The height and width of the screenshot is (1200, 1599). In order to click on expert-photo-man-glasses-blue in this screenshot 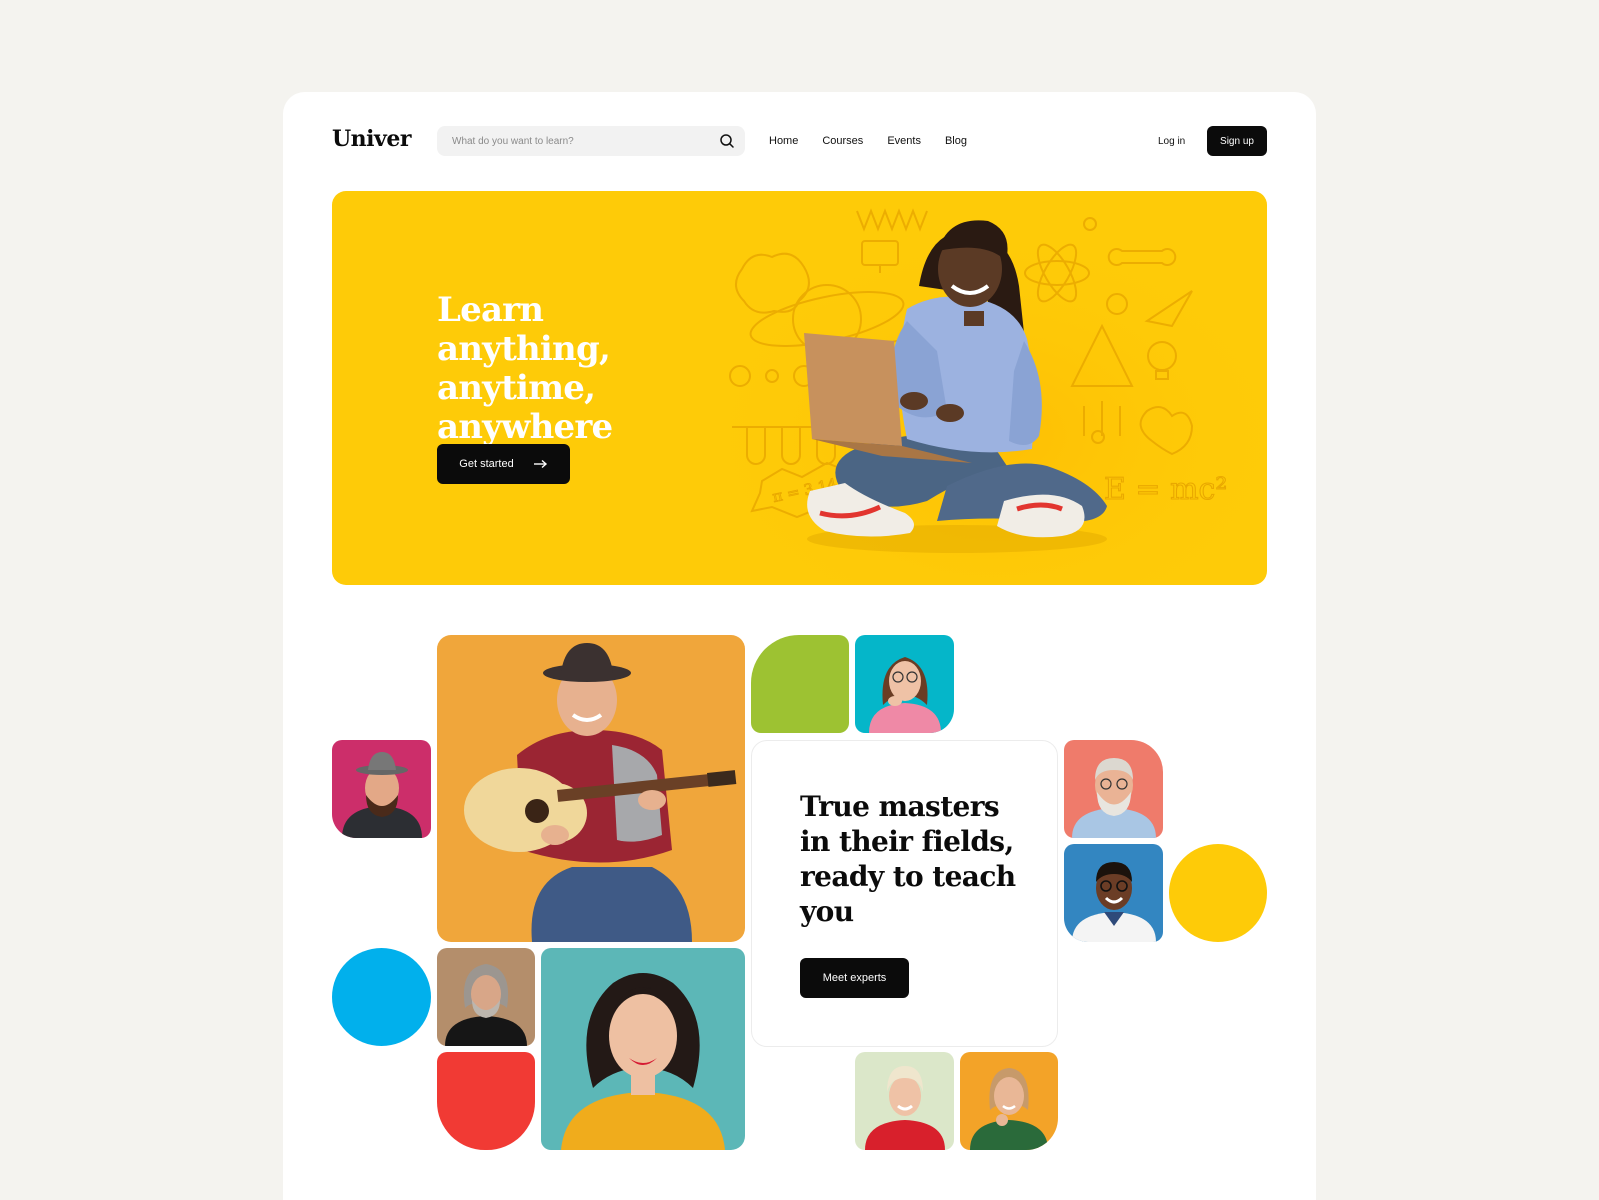, I will do `click(1113, 893)`.